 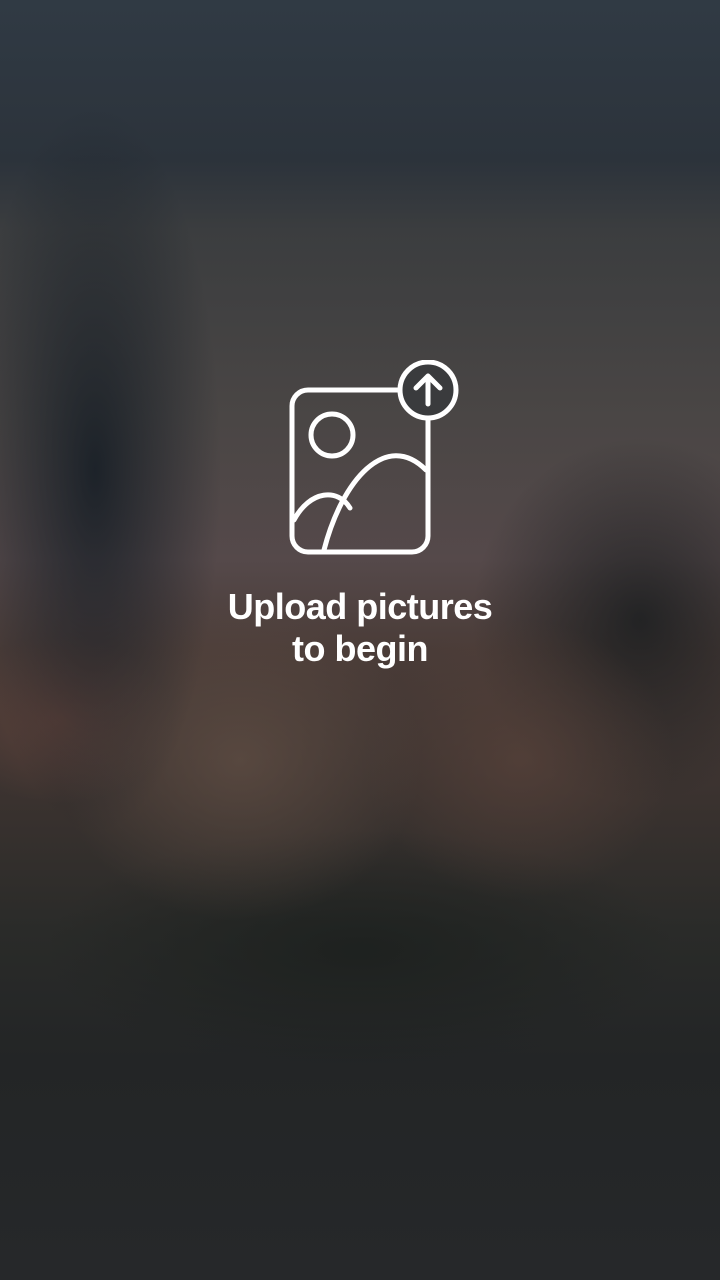 I want to click on upload-prompt-line-1: Upload pictures, so click(x=360, y=606).